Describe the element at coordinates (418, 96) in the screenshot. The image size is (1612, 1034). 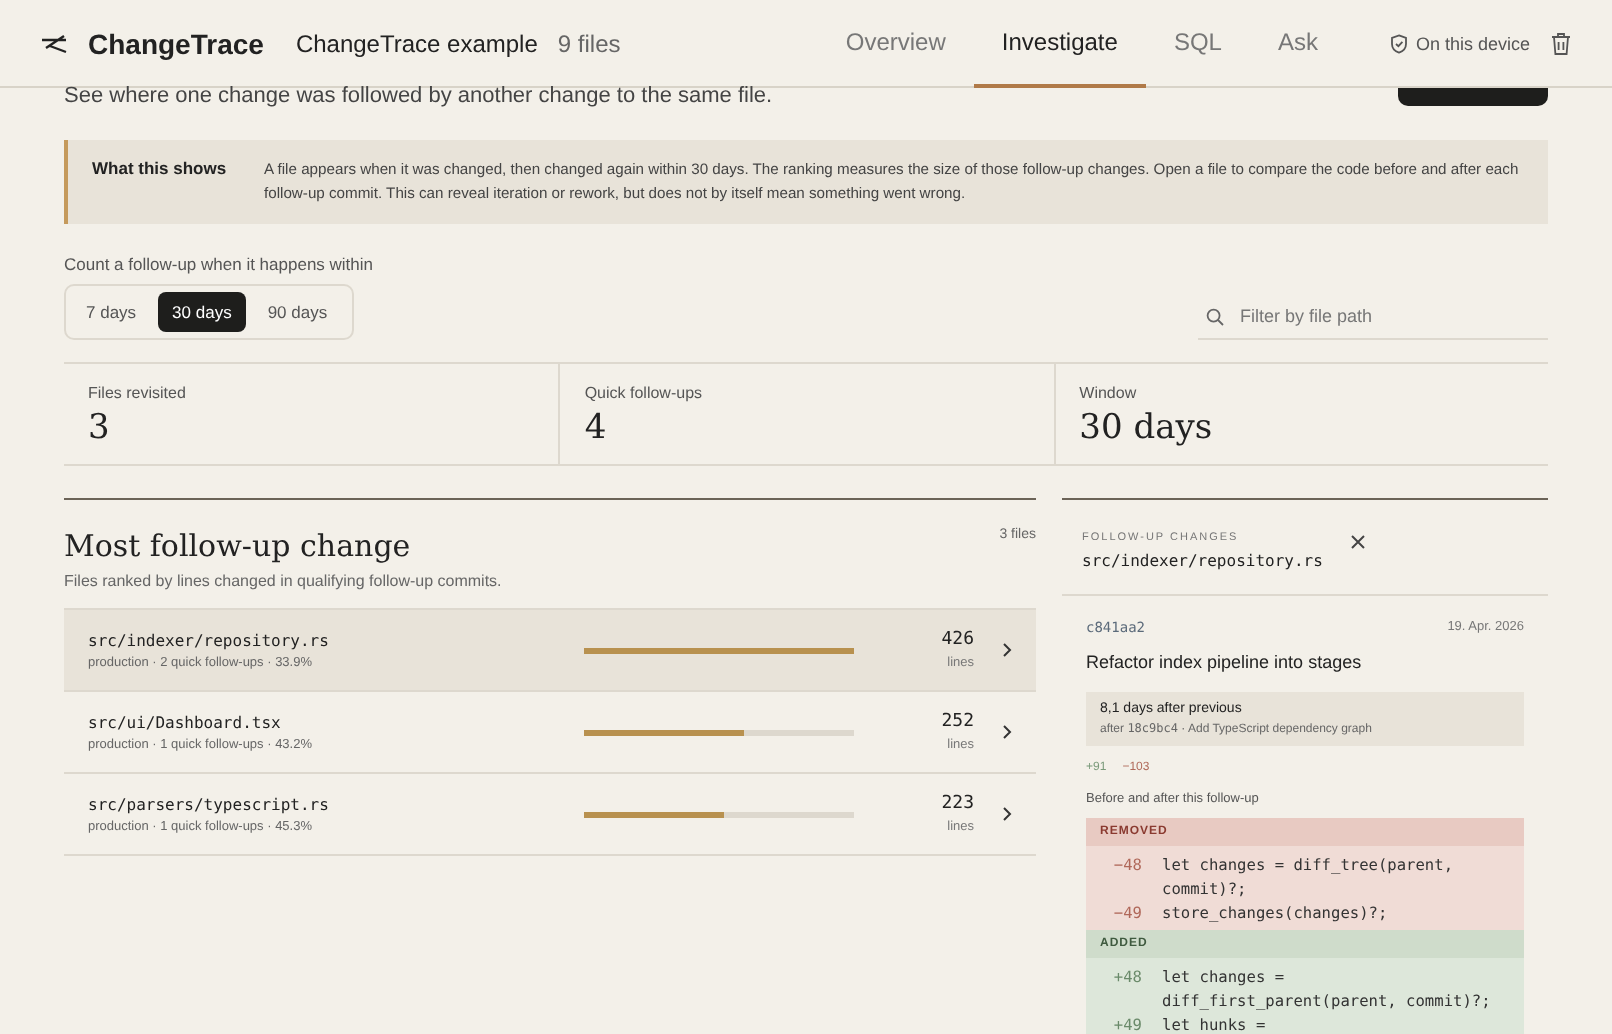
I see `page-subtitle: See where one change was followed by another change to the same file.` at that location.